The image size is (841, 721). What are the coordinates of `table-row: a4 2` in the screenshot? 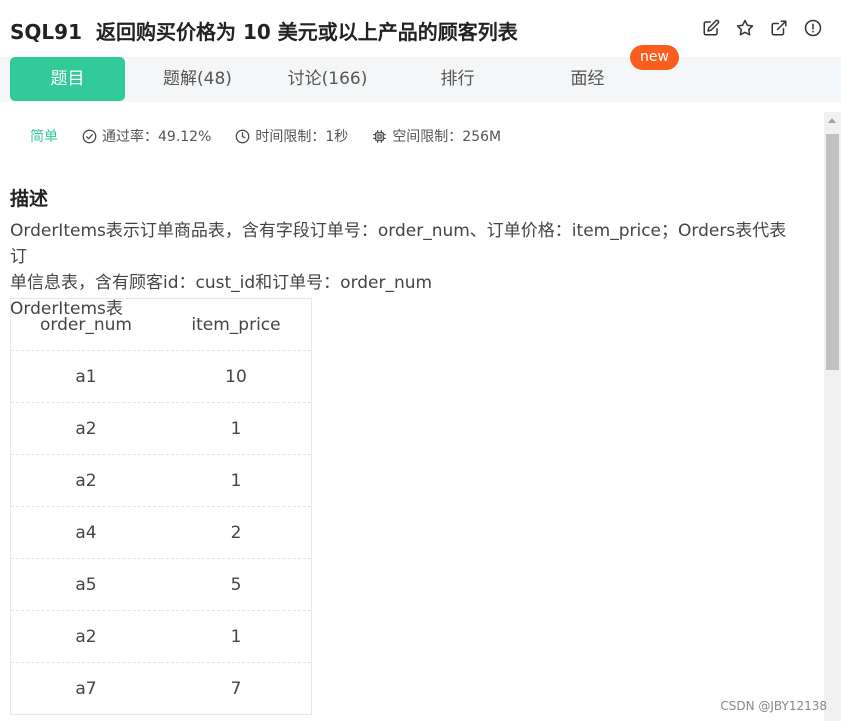 It's located at (161, 532).